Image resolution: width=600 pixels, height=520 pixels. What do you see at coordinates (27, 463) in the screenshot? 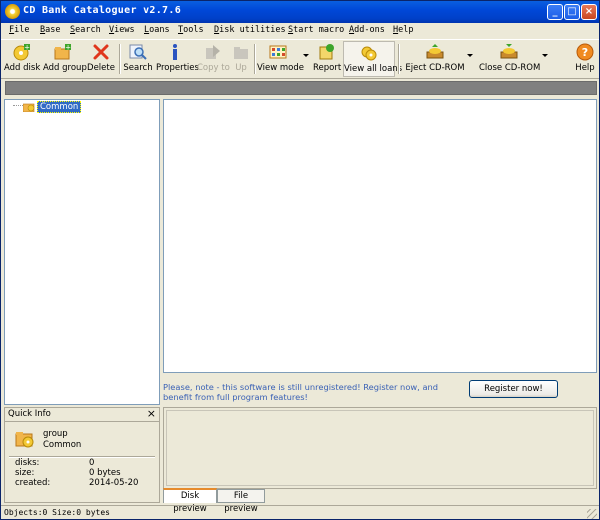
I see `quick-info-key: disks:` at bounding box center [27, 463].